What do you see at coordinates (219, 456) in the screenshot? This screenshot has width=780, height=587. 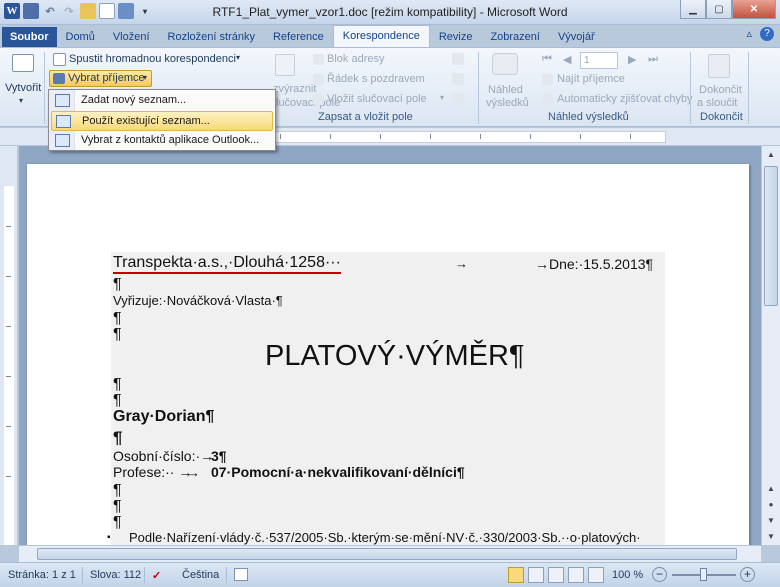 I see `osobni-cislo-value: 3¶` at bounding box center [219, 456].